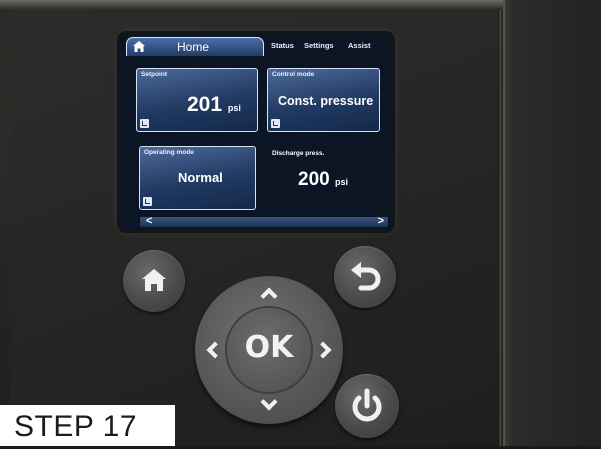 The height and width of the screenshot is (449, 601). I want to click on tab-assist: Assist, so click(359, 45).